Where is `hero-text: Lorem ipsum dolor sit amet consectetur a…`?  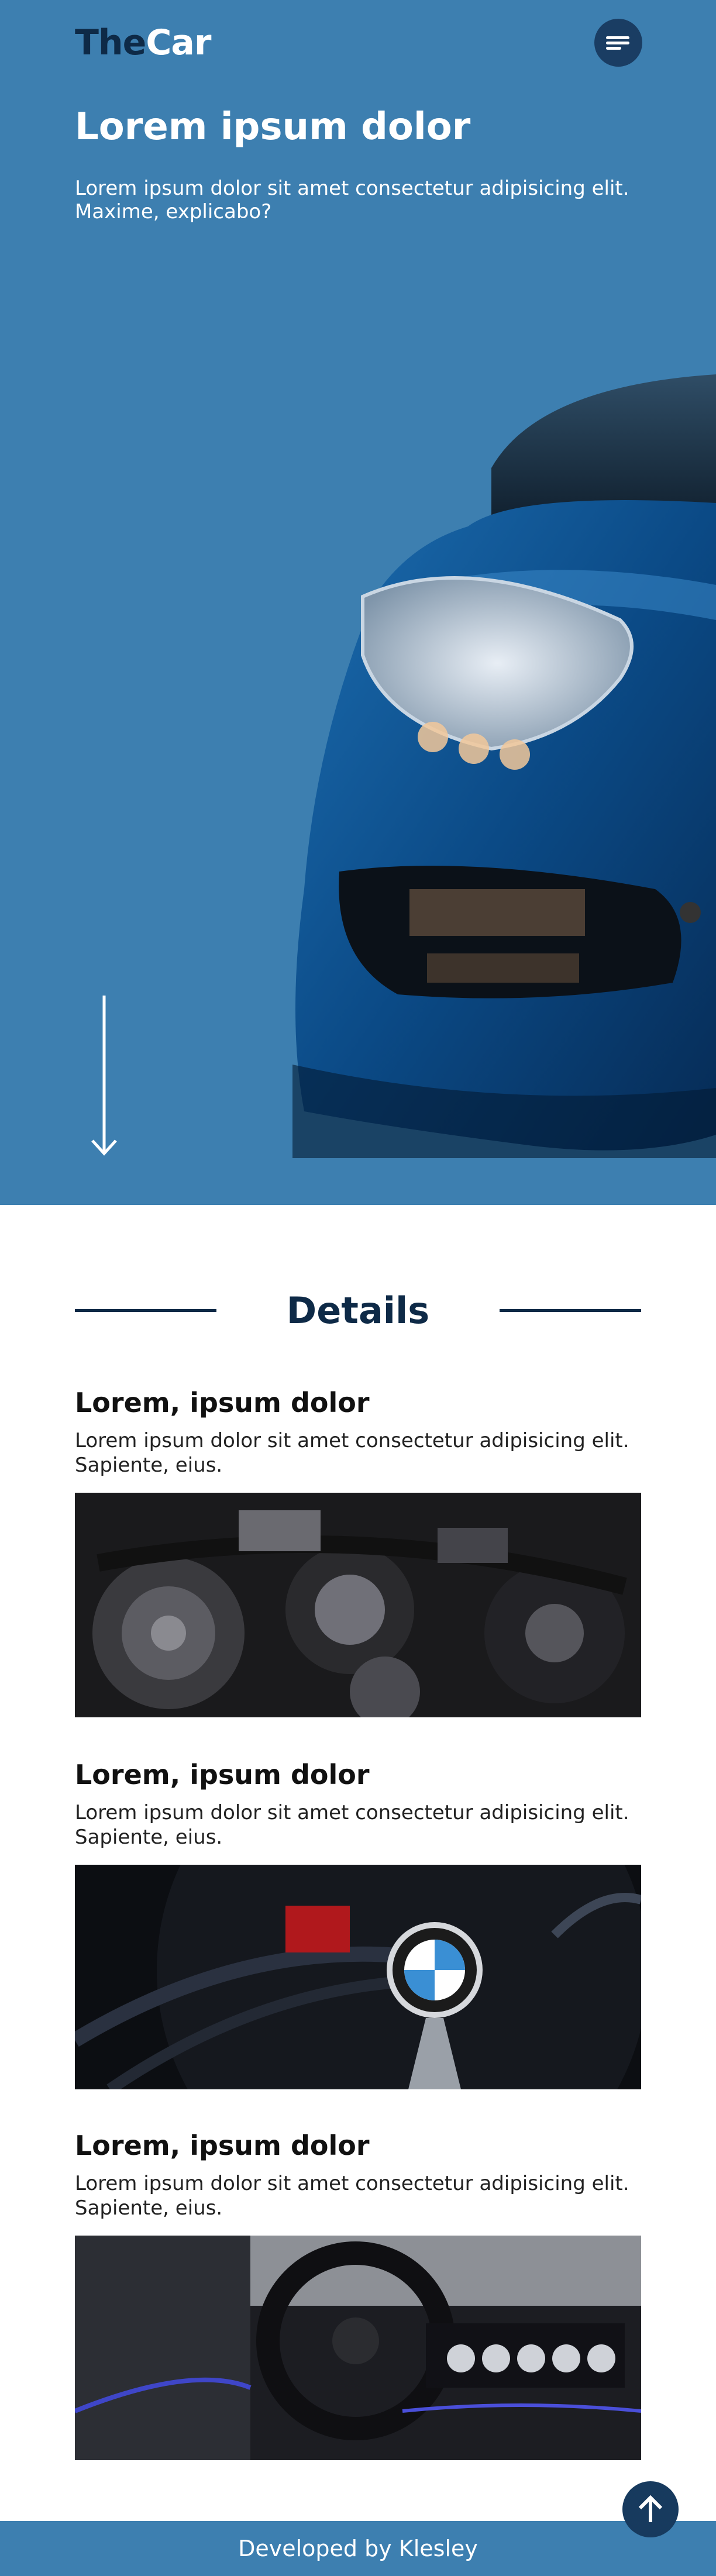 hero-text: Lorem ipsum dolor sit amet consectetur a… is located at coordinates (352, 200).